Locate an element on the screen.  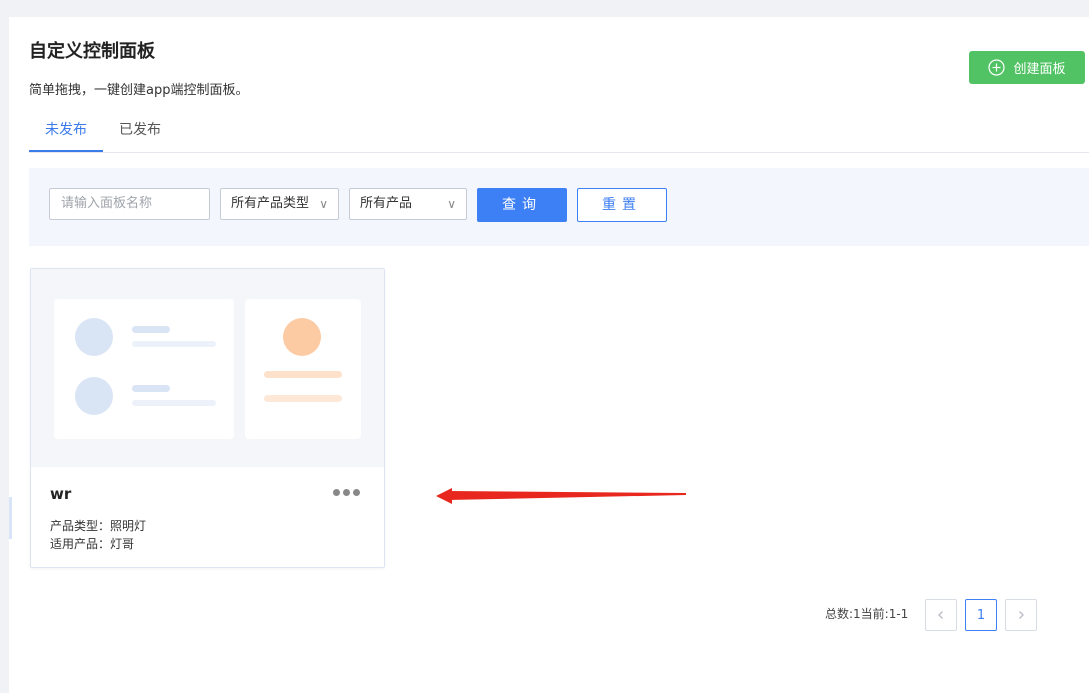
next-page-button is located at coordinates (1021, 615).